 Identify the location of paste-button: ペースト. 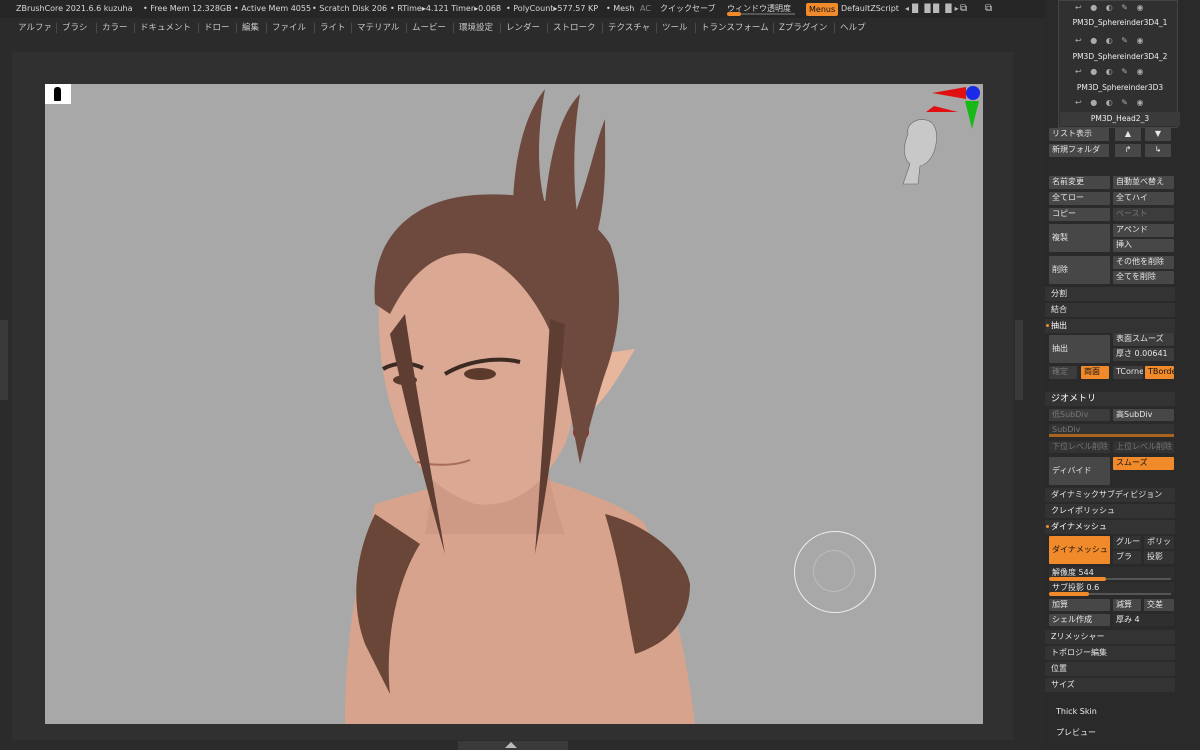
(1143, 214).